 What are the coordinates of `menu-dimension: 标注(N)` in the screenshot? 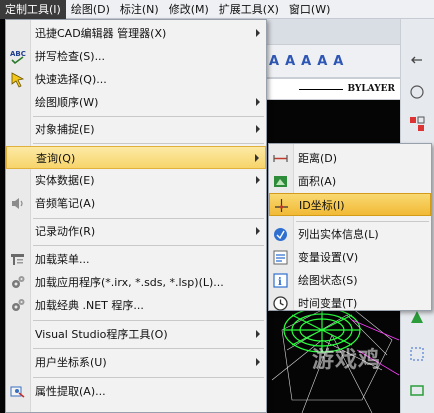 It's located at (139, 9).